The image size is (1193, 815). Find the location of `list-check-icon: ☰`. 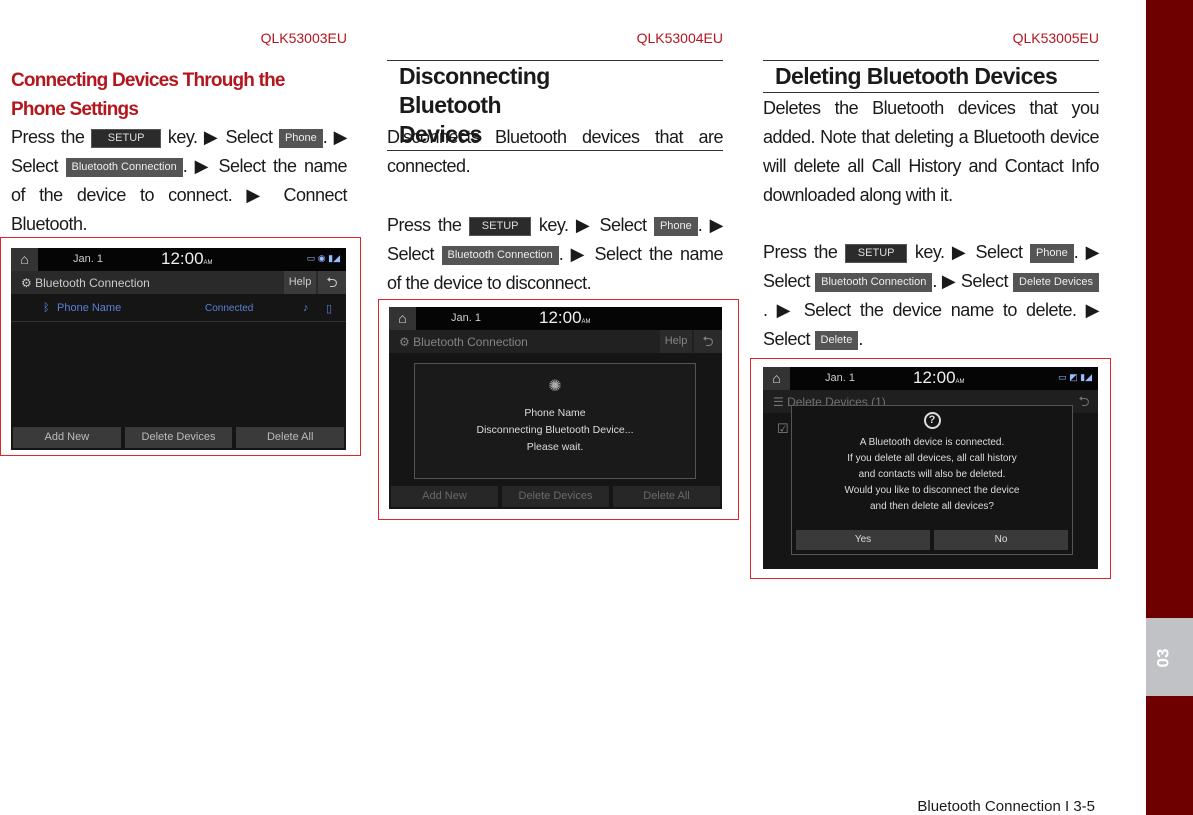

list-check-icon: ☰ is located at coordinates (780, 402).